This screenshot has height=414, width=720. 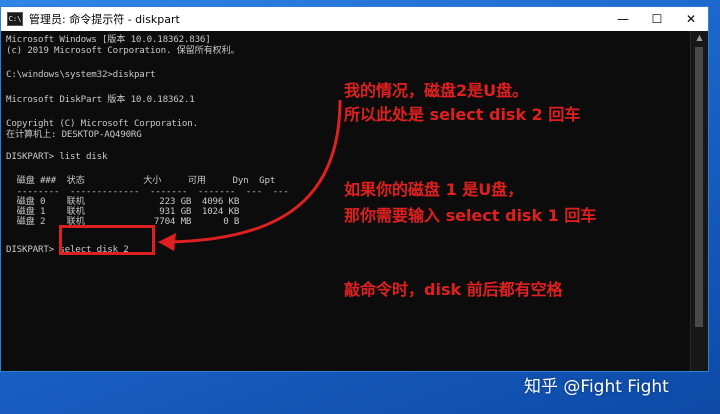 What do you see at coordinates (57, 156) in the screenshot?
I see `console-line: DISKPART> list disk` at bounding box center [57, 156].